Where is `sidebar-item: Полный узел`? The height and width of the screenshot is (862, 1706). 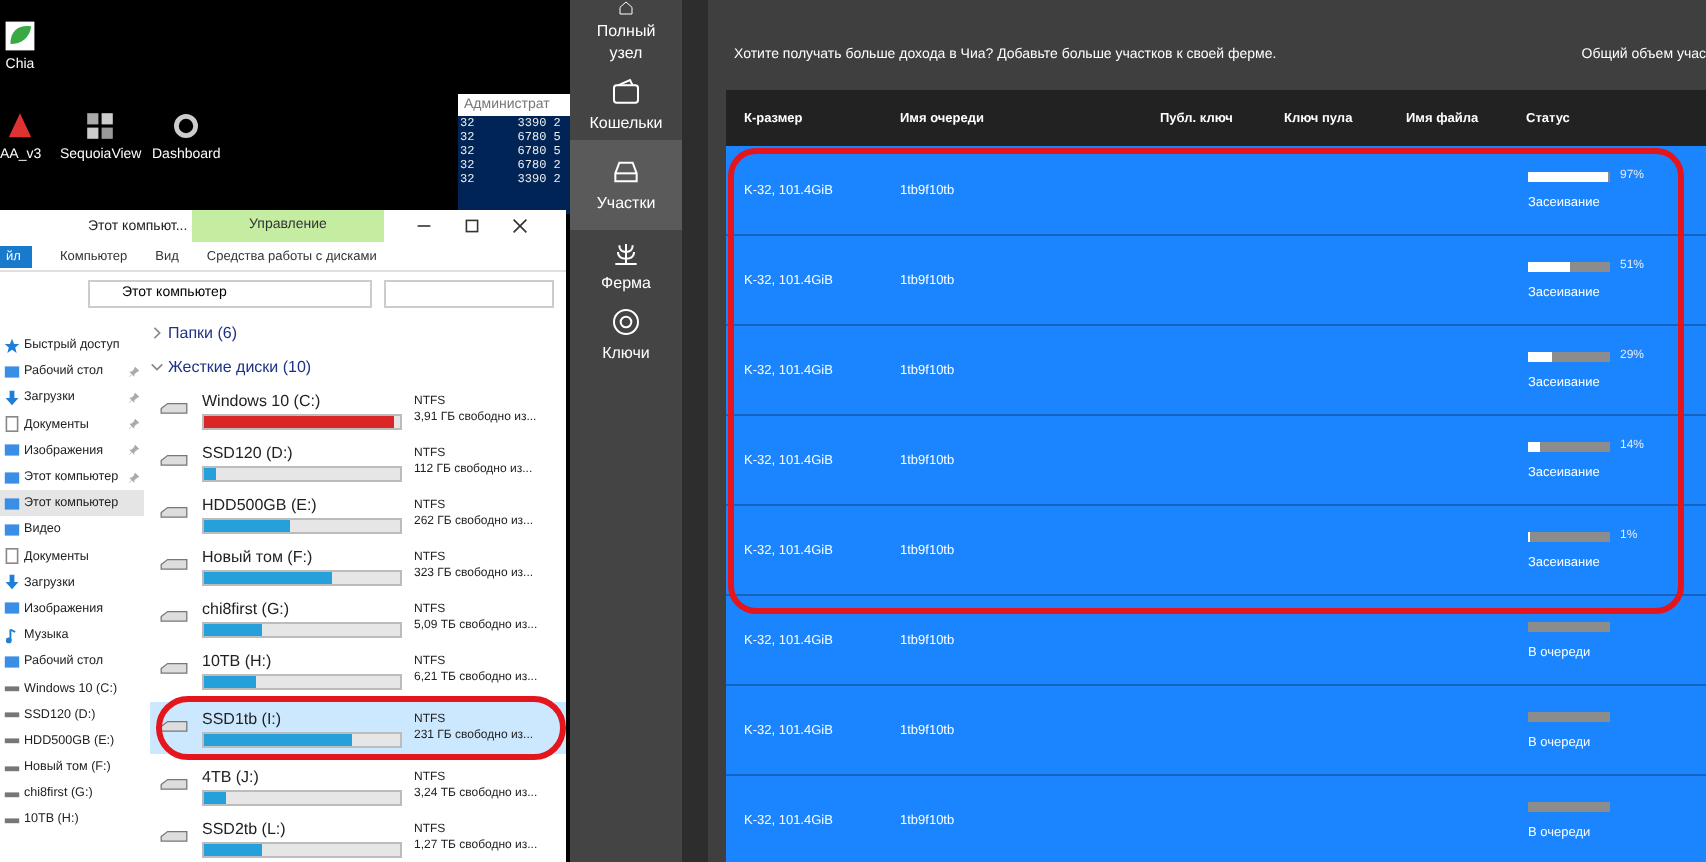
sidebar-item: Полный узел is located at coordinates (626, 35).